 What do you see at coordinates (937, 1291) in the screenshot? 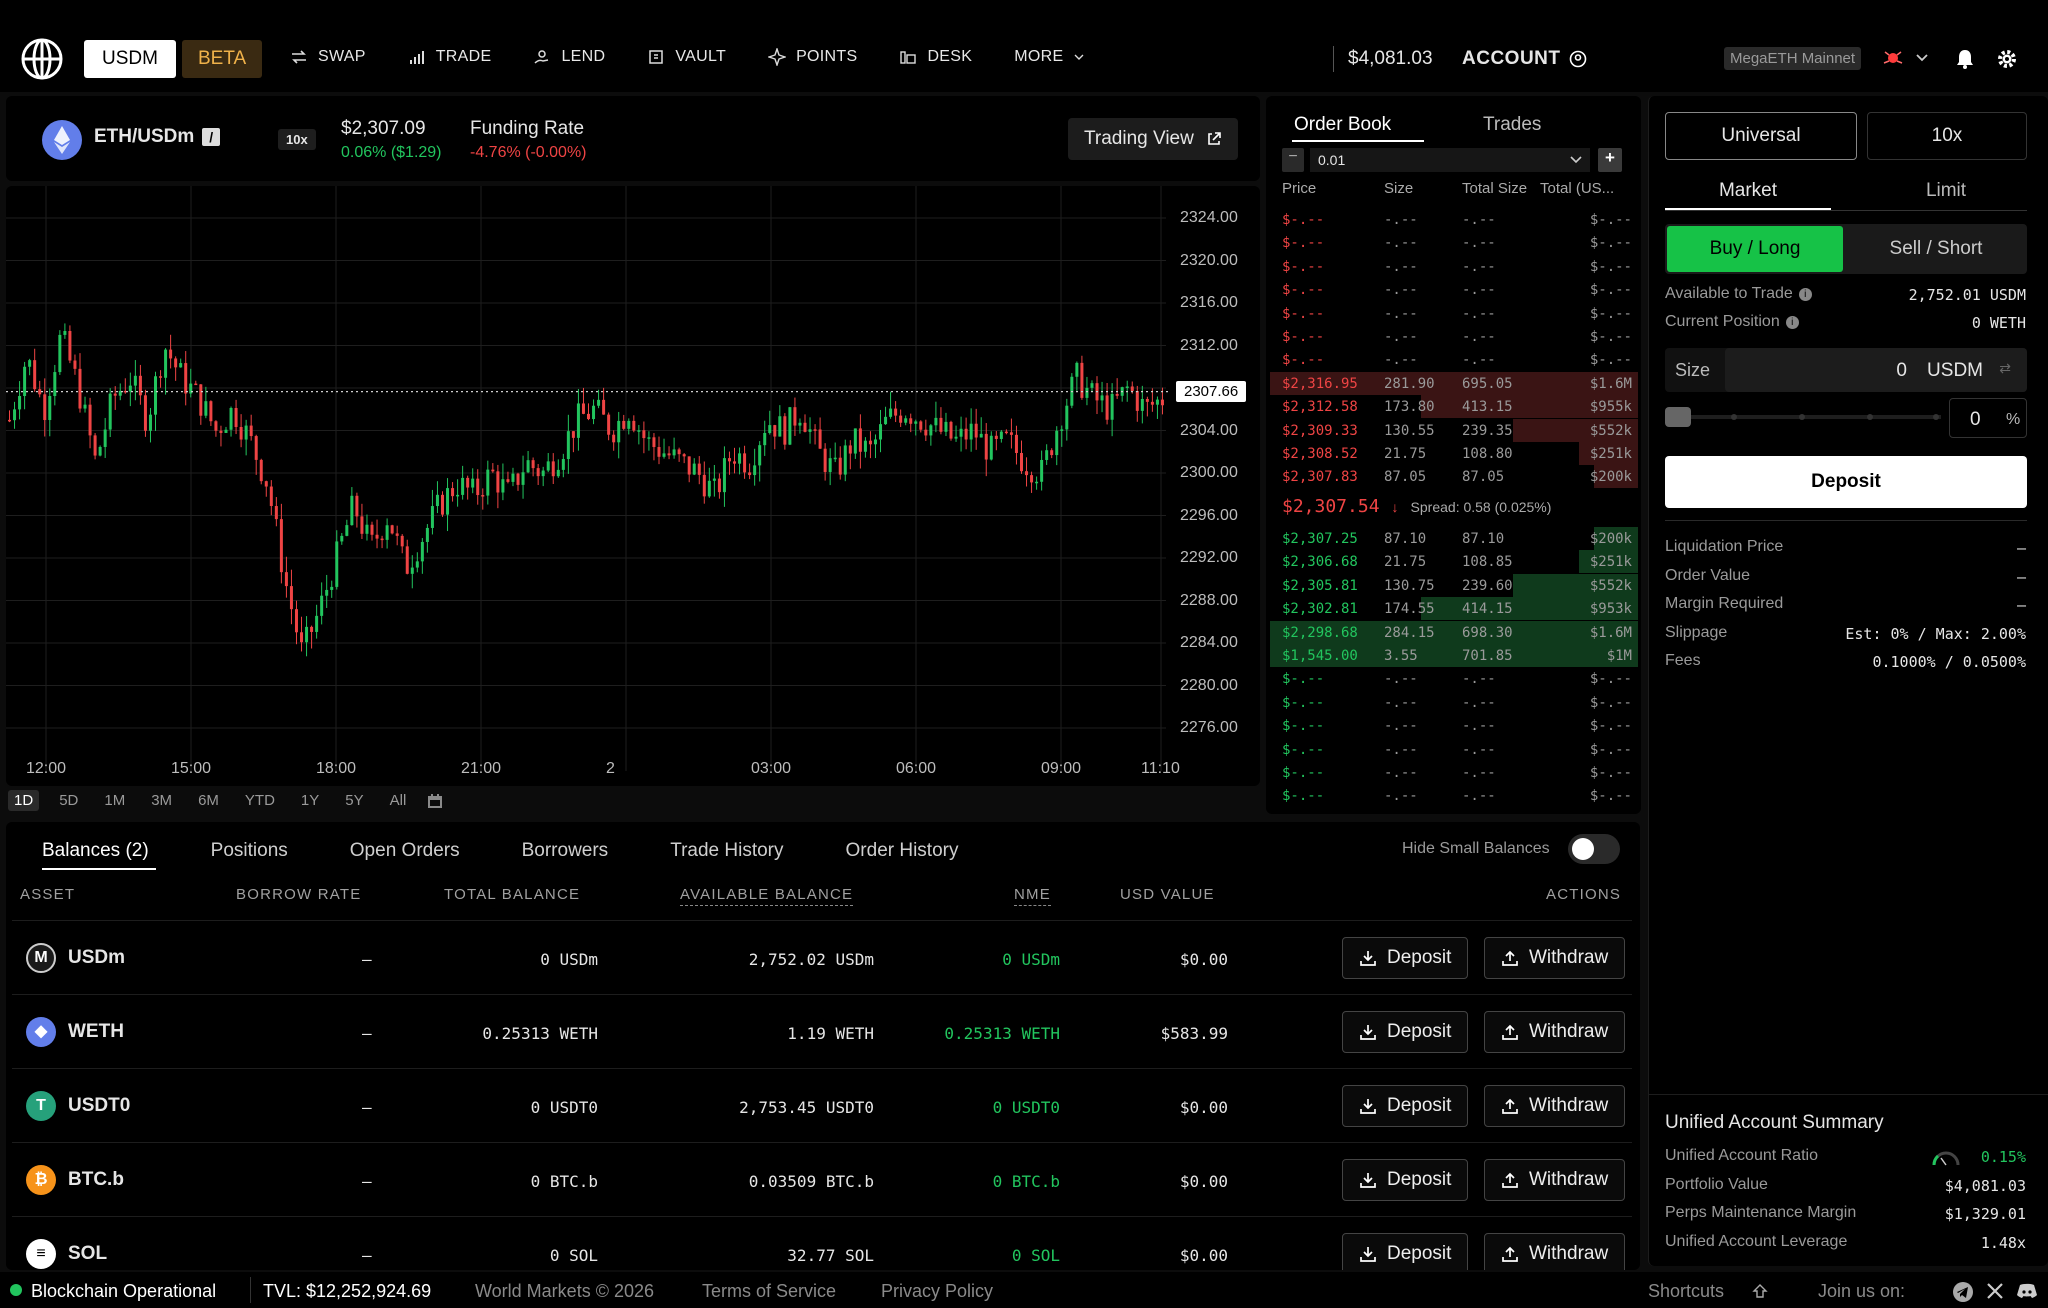
I see `privacy-link: Privacy Policy` at bounding box center [937, 1291].